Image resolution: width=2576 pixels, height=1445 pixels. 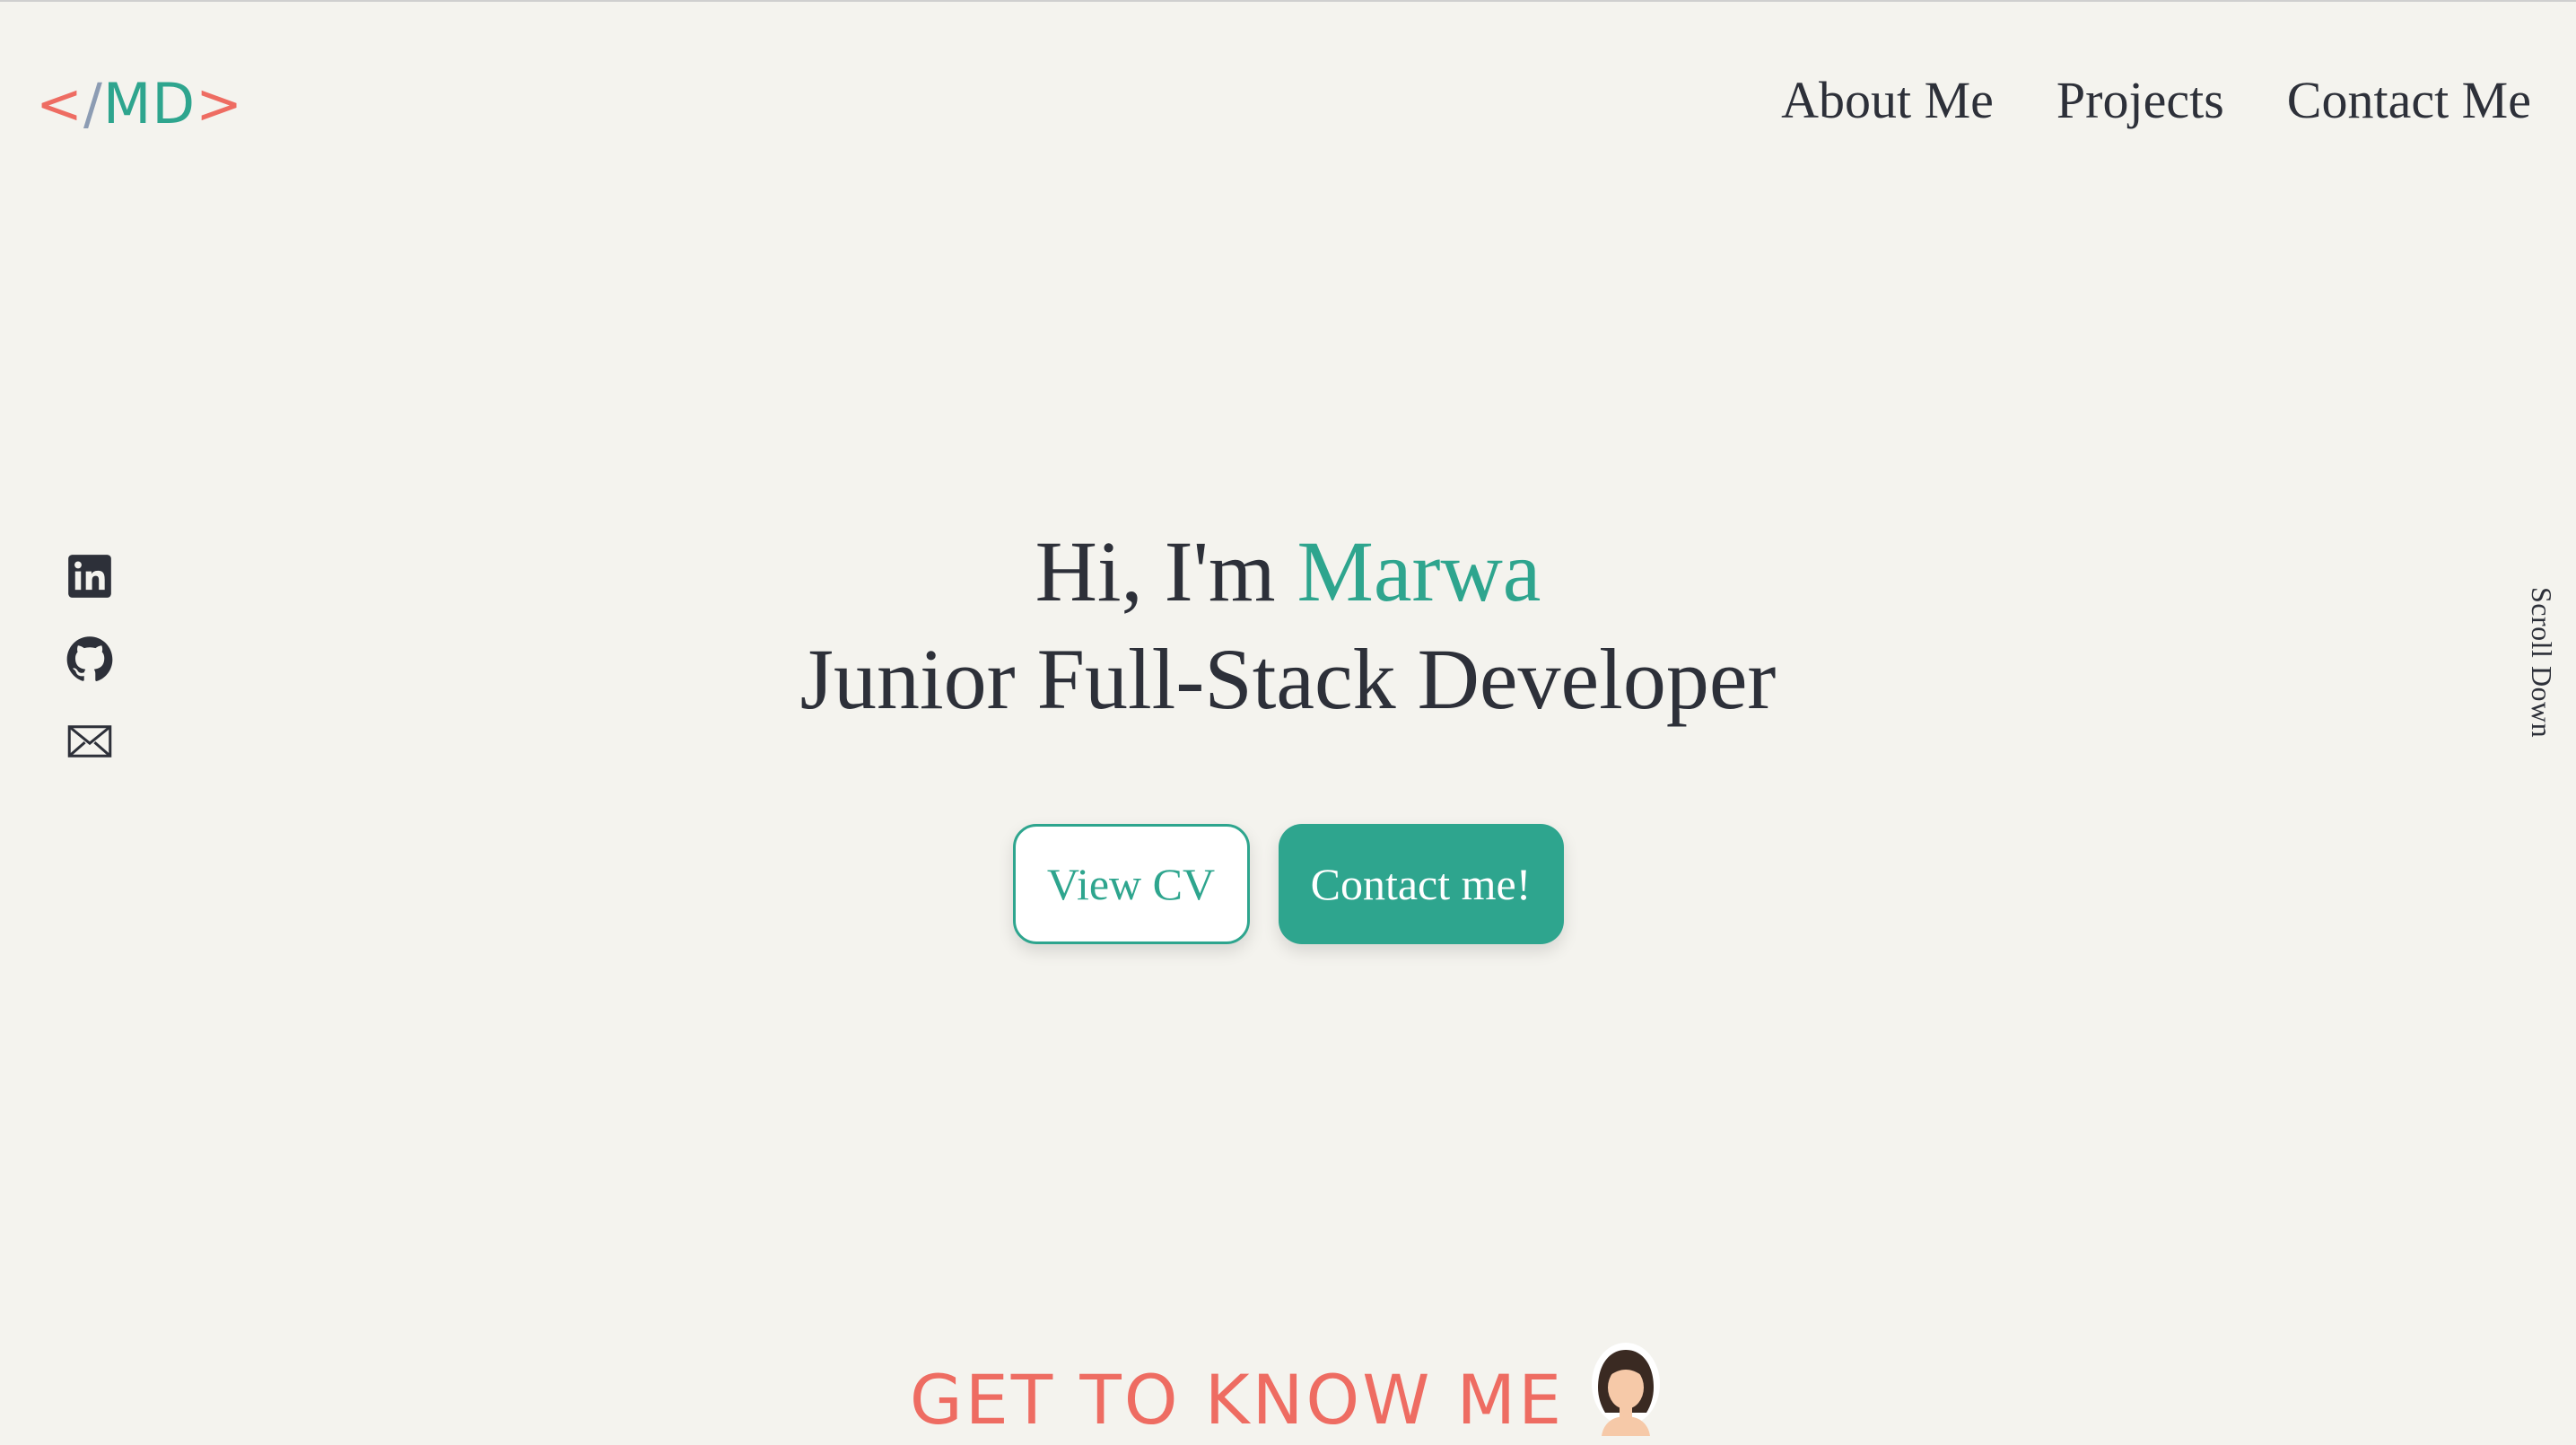 What do you see at coordinates (2140, 100) in the screenshot?
I see `nav-link-projects: Projects` at bounding box center [2140, 100].